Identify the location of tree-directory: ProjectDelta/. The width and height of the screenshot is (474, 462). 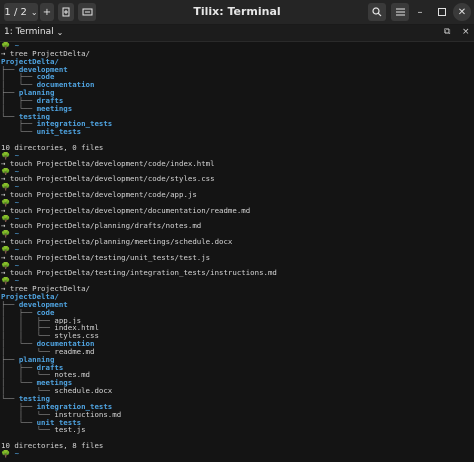
(30, 61).